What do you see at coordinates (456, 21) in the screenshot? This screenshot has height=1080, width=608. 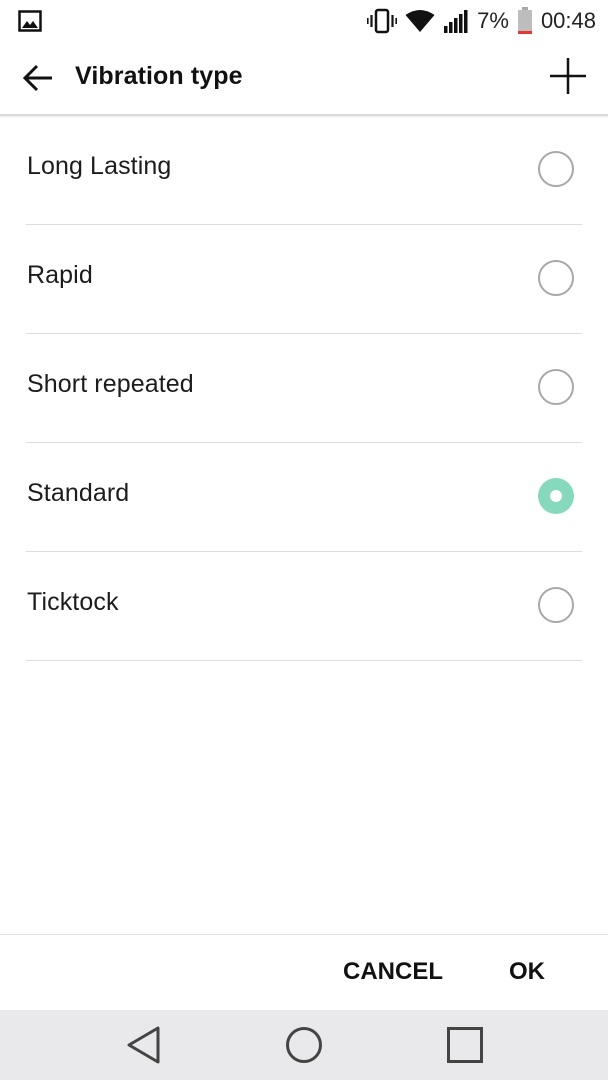 I see `signal-icon` at bounding box center [456, 21].